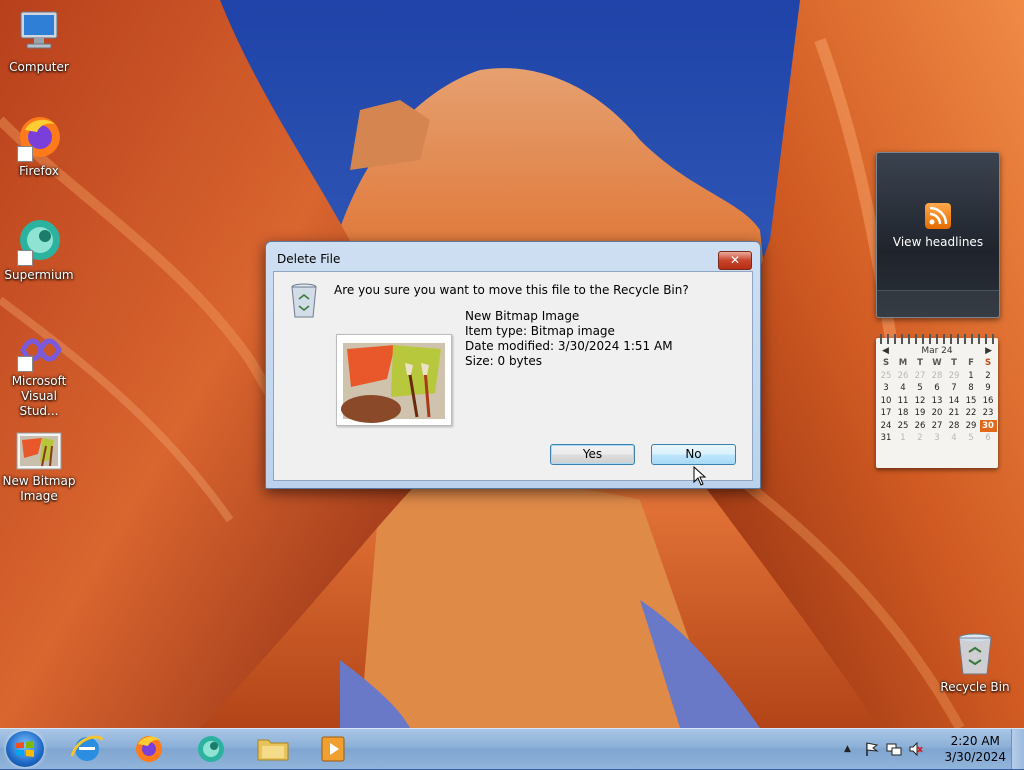 This screenshot has height=770, width=1024. I want to click on calendar-day: 31, so click(886, 438).